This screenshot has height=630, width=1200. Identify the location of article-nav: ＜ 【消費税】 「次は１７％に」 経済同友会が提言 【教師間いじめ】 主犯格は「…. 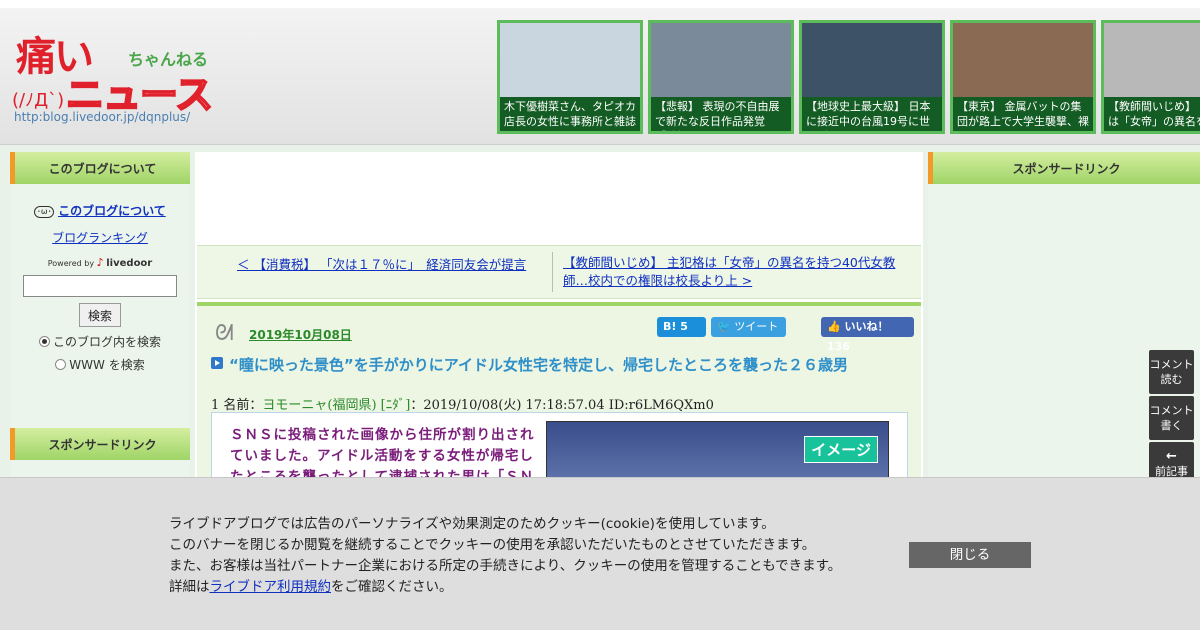
(559, 272).